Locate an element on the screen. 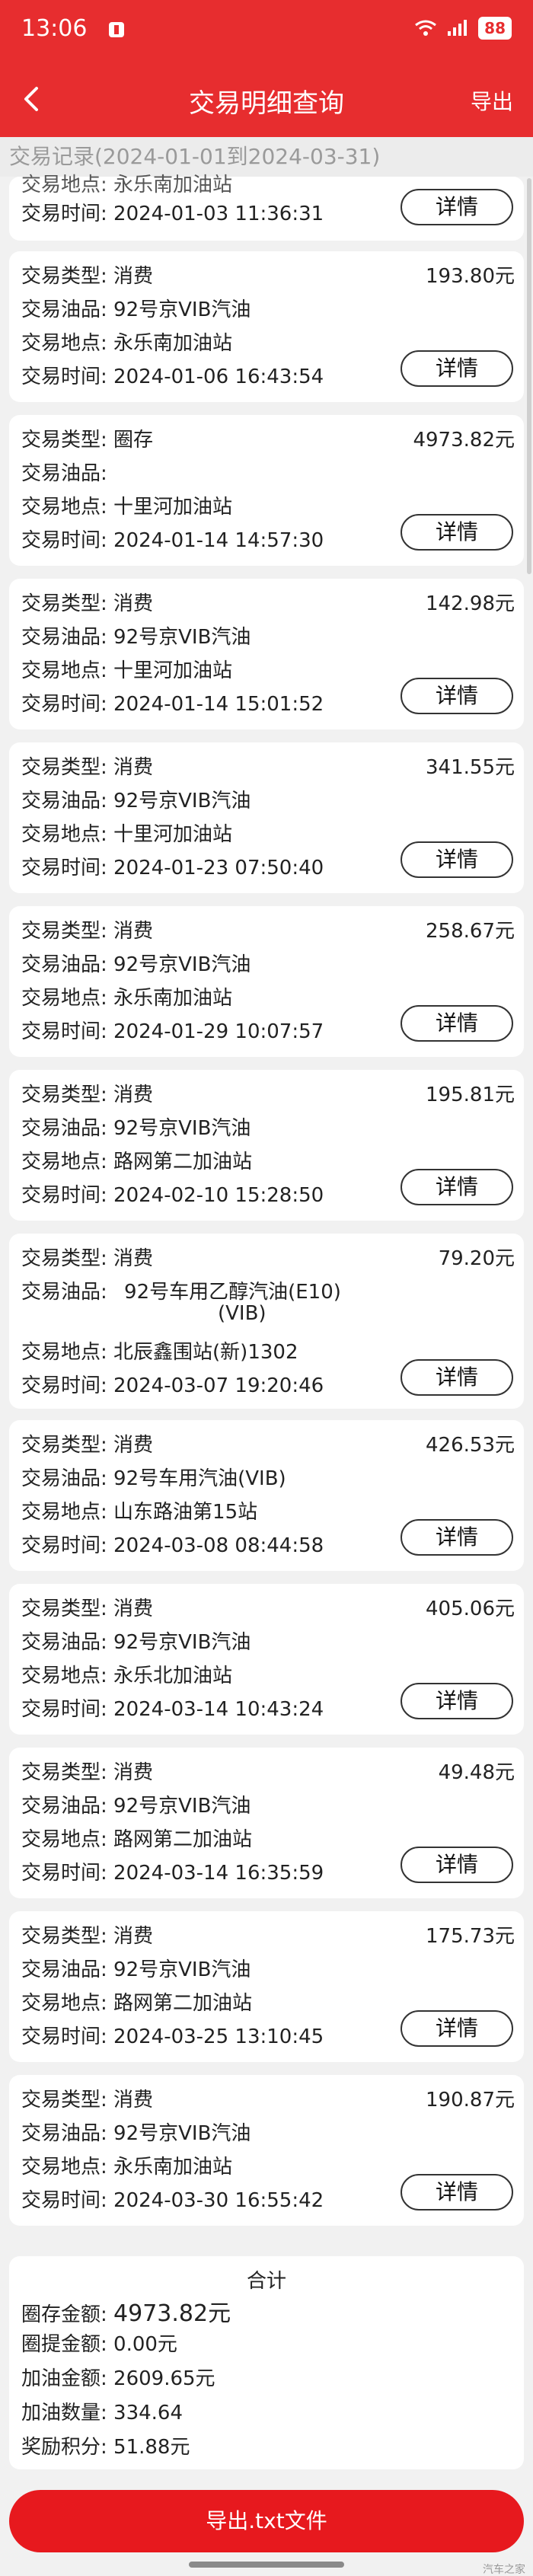 This screenshot has width=533, height=2576. record-amount: 4973.82元 is located at coordinates (464, 440).